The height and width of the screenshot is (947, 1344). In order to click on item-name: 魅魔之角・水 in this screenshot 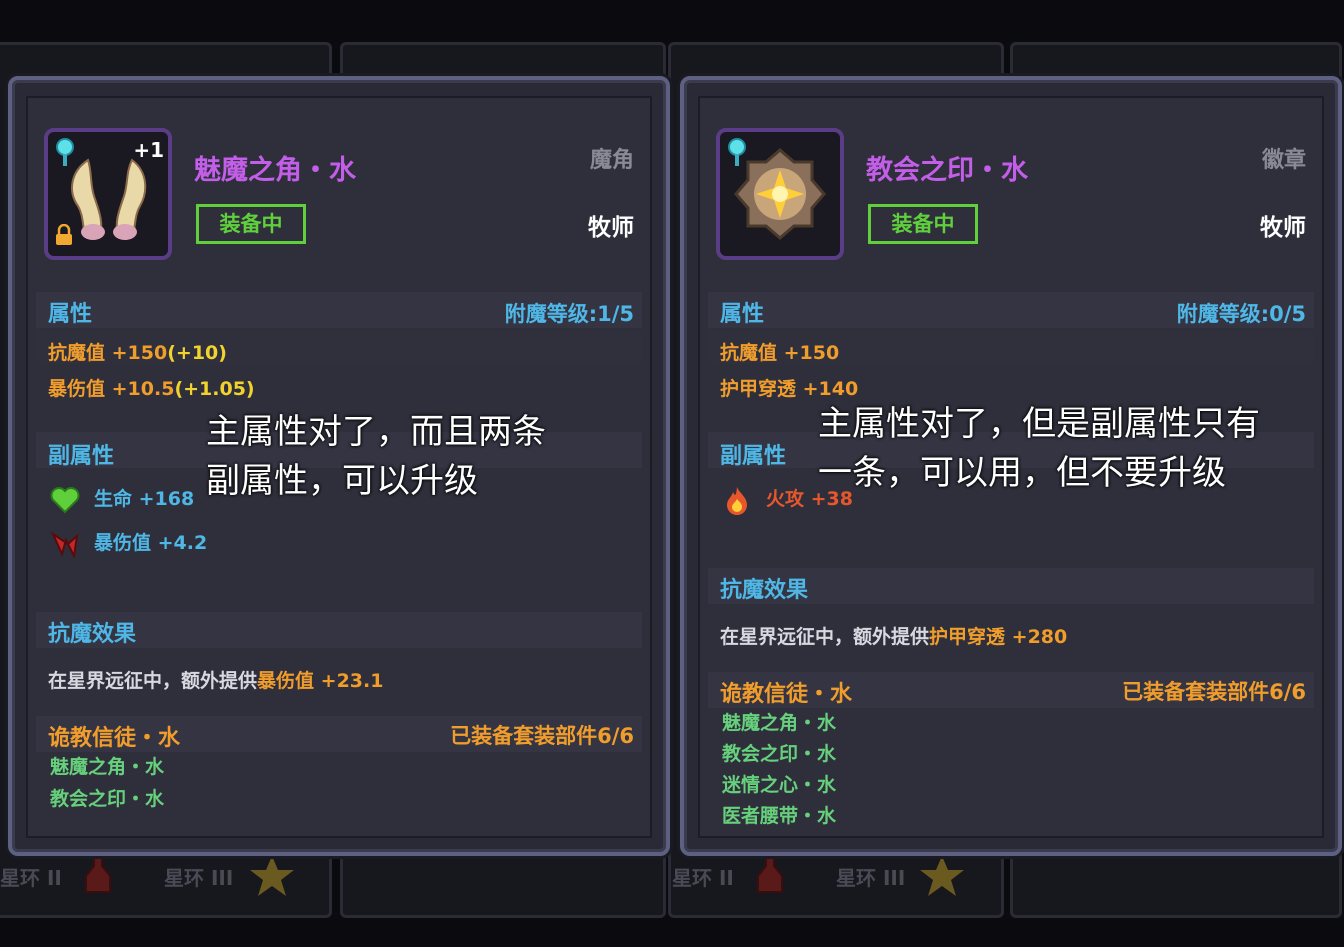, I will do `click(275, 170)`.